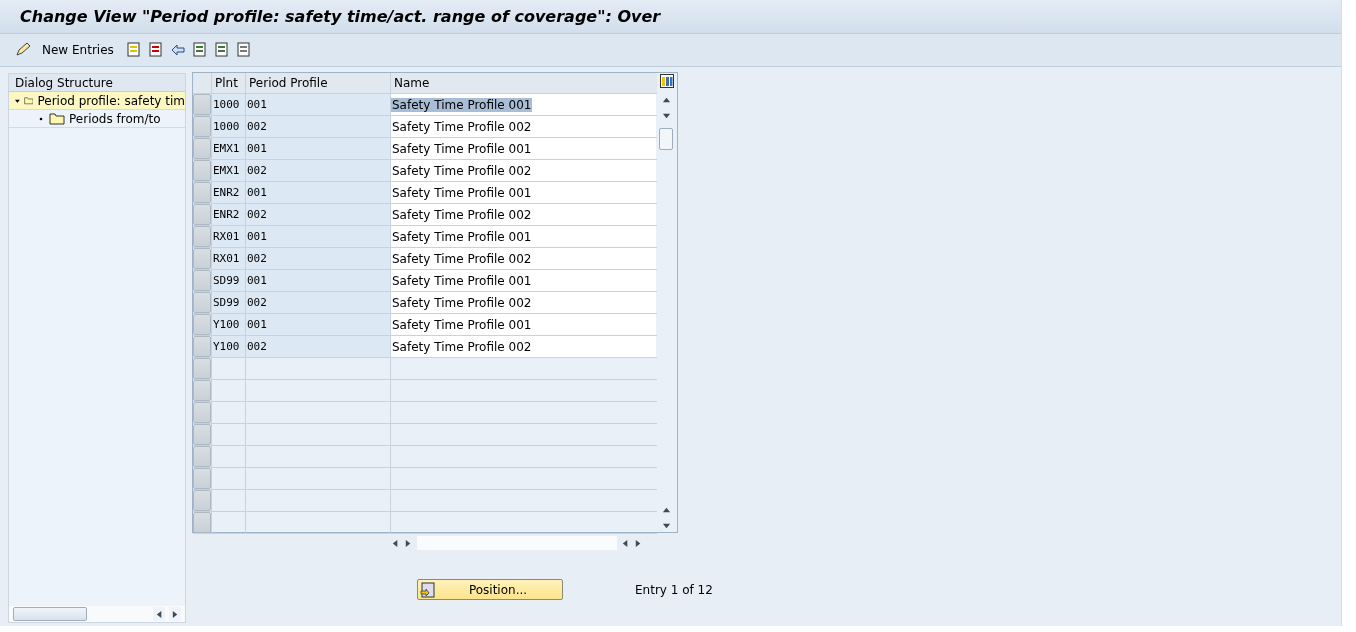 This screenshot has height=632, width=1356. What do you see at coordinates (674, 589) in the screenshot?
I see `entry-counter: Entry 1 of 12` at bounding box center [674, 589].